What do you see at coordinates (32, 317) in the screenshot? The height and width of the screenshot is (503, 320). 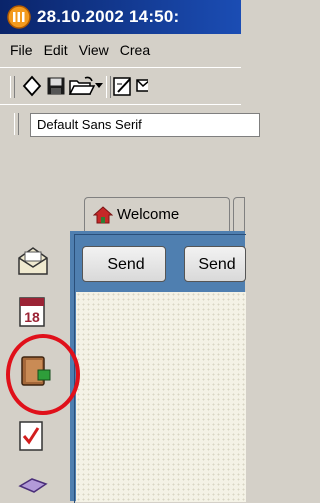 I see `svg-text: 18` at bounding box center [32, 317].